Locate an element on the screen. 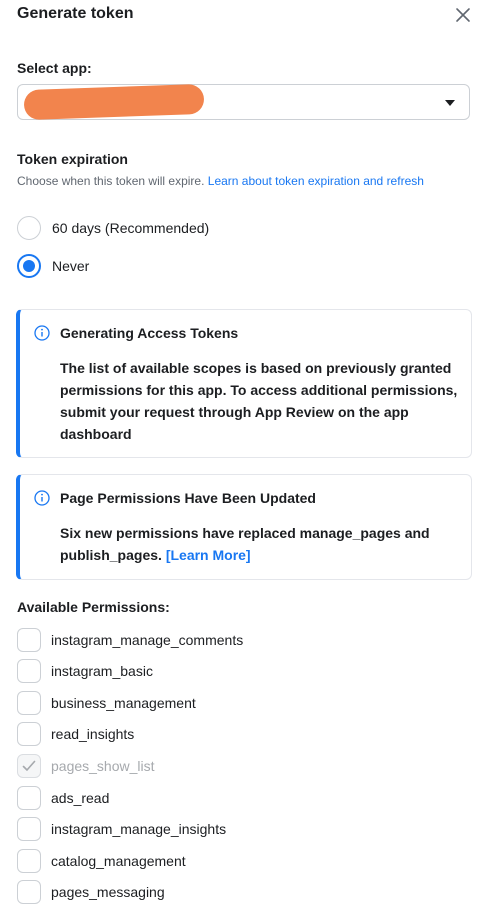  close-icon is located at coordinates (463, 15).